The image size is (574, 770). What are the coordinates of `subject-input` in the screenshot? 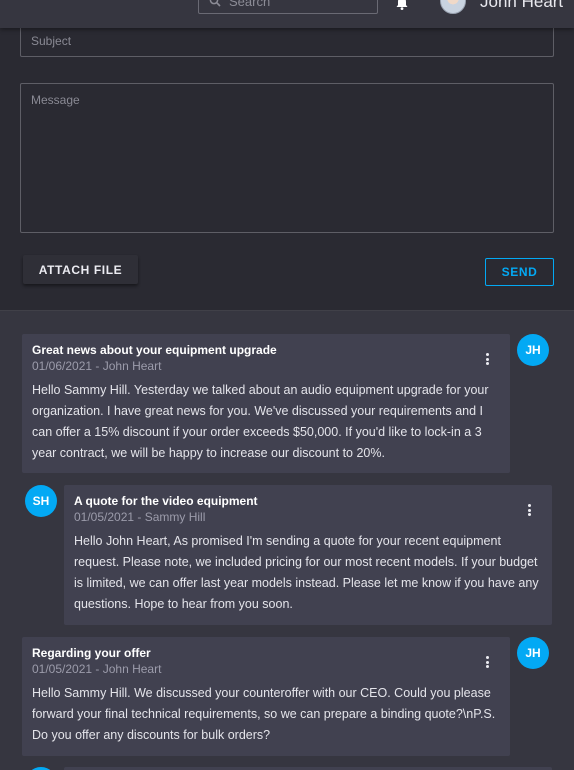 It's located at (287, 41).